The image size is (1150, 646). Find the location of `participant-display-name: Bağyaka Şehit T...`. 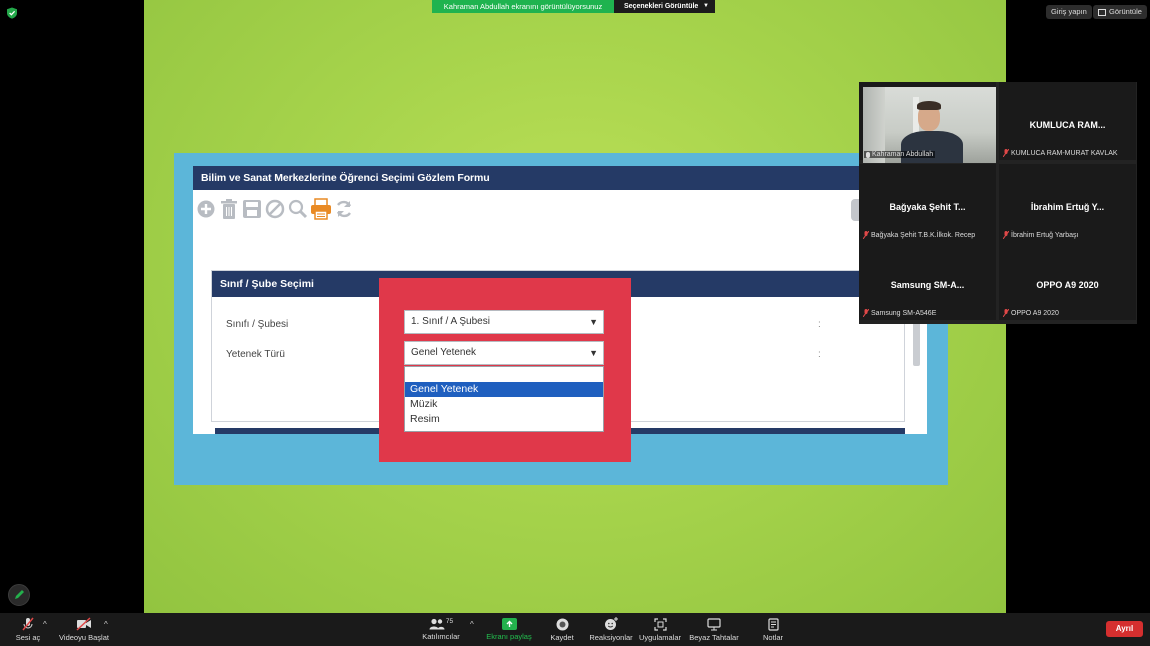

participant-display-name: Bağyaka Şehit T... is located at coordinates (927, 207).